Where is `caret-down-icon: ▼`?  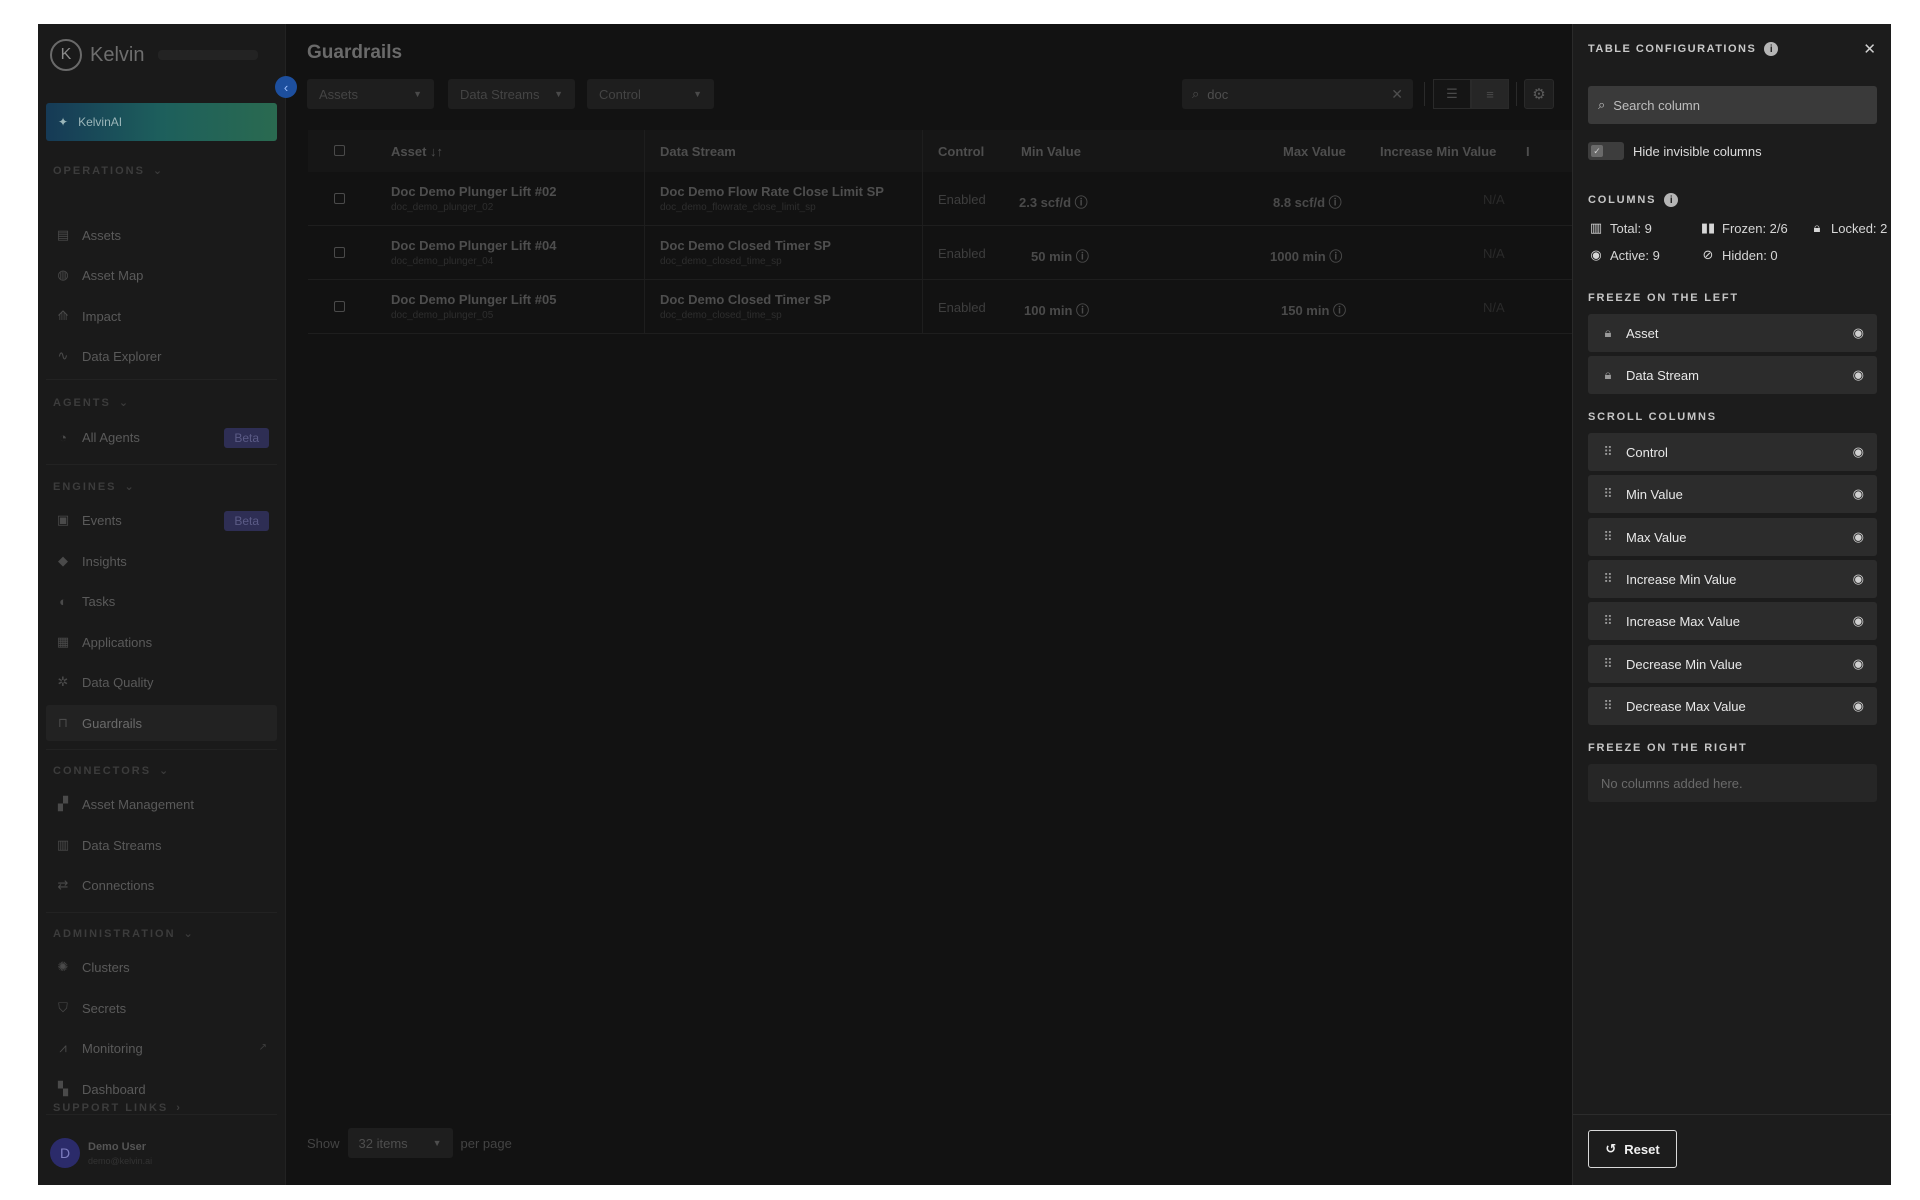 caret-down-icon: ▼ is located at coordinates (417, 94).